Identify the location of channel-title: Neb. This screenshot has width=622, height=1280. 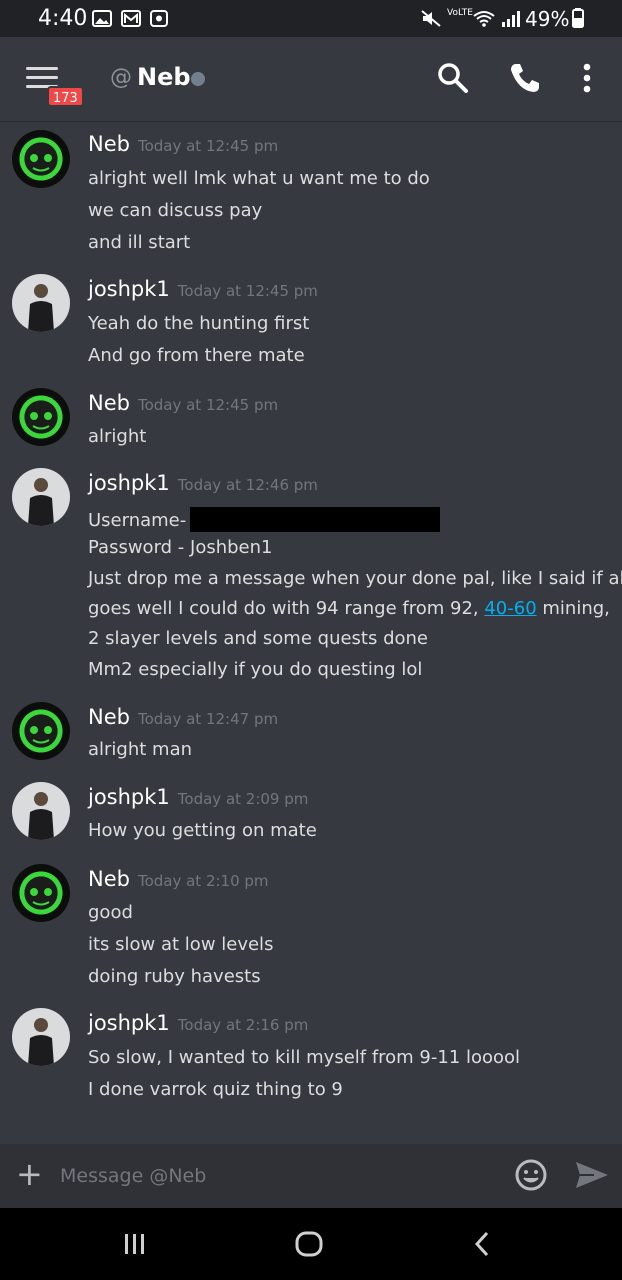
(164, 77).